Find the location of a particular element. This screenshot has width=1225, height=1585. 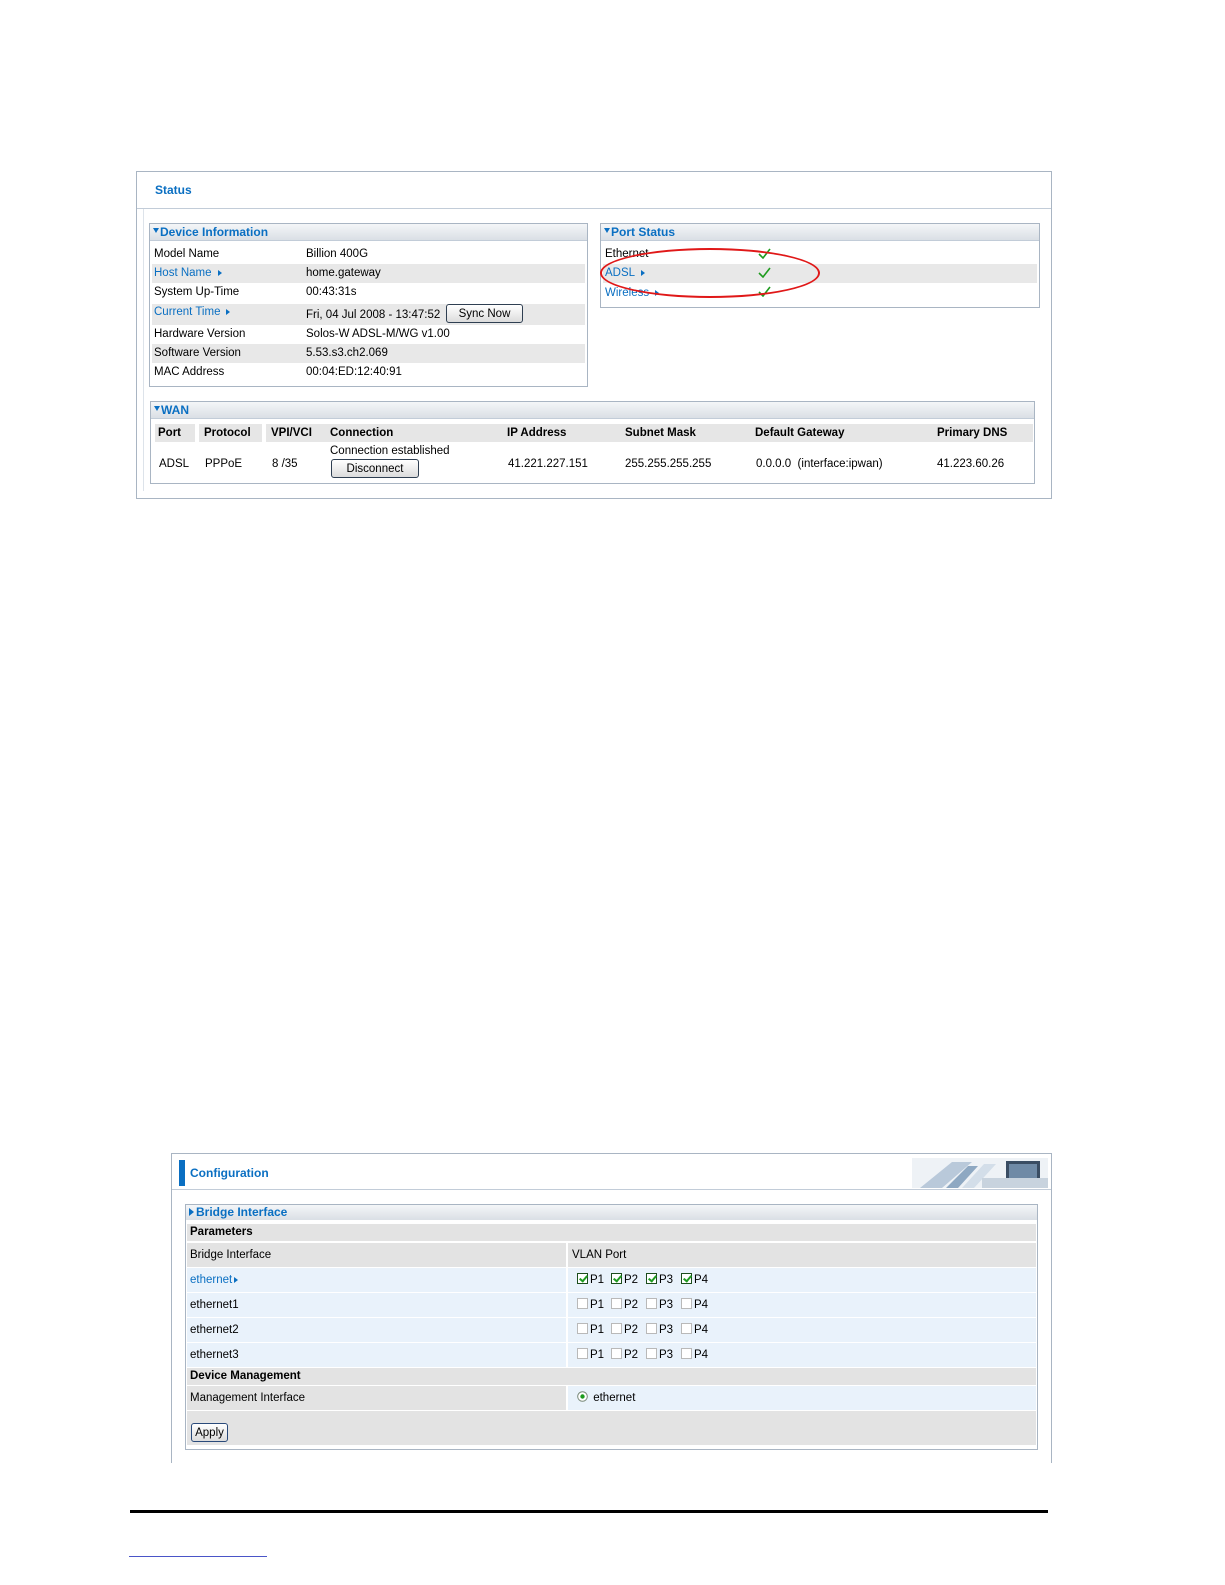

vlan-port-col: VLAN Port is located at coordinates (599, 1255).